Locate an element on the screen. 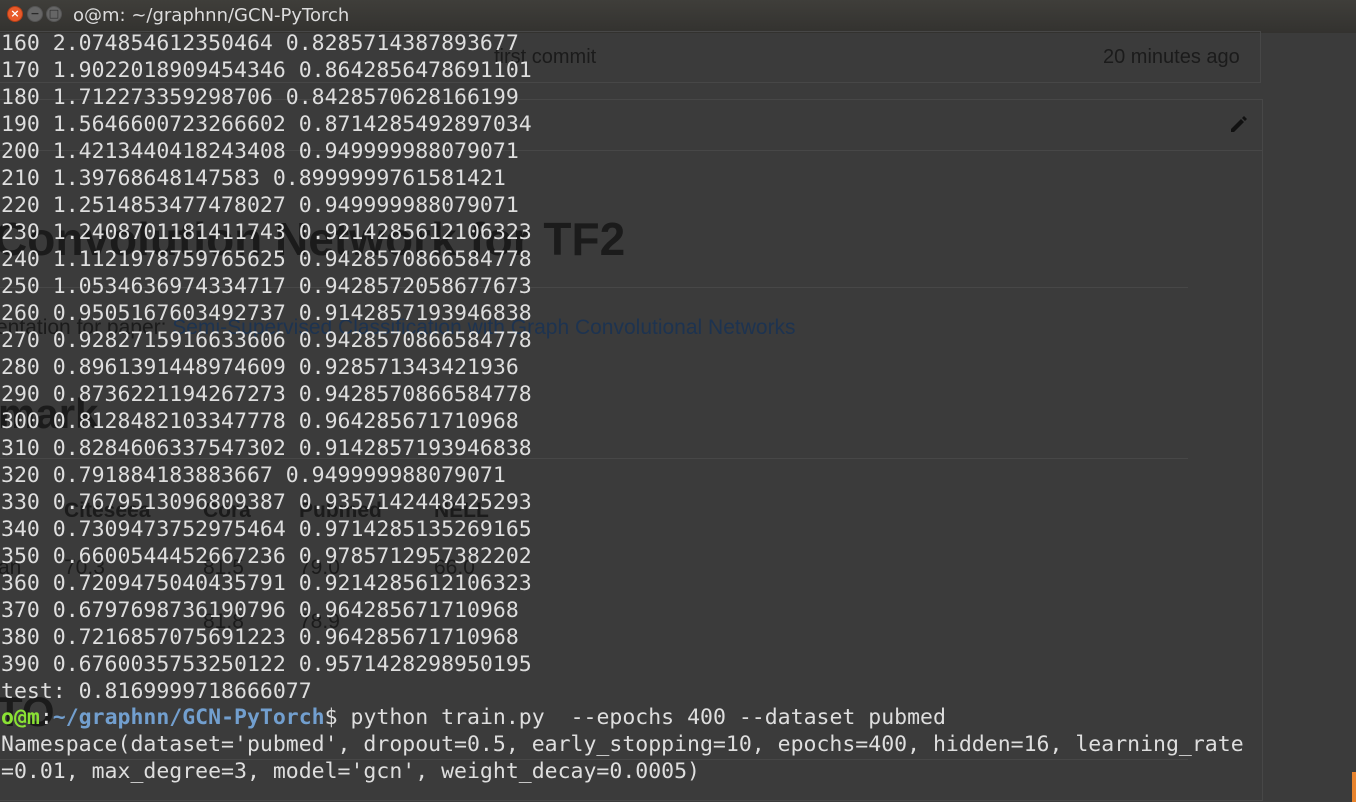 This screenshot has height=802, width=1356. minimize-icon: − is located at coordinates (35, 13).